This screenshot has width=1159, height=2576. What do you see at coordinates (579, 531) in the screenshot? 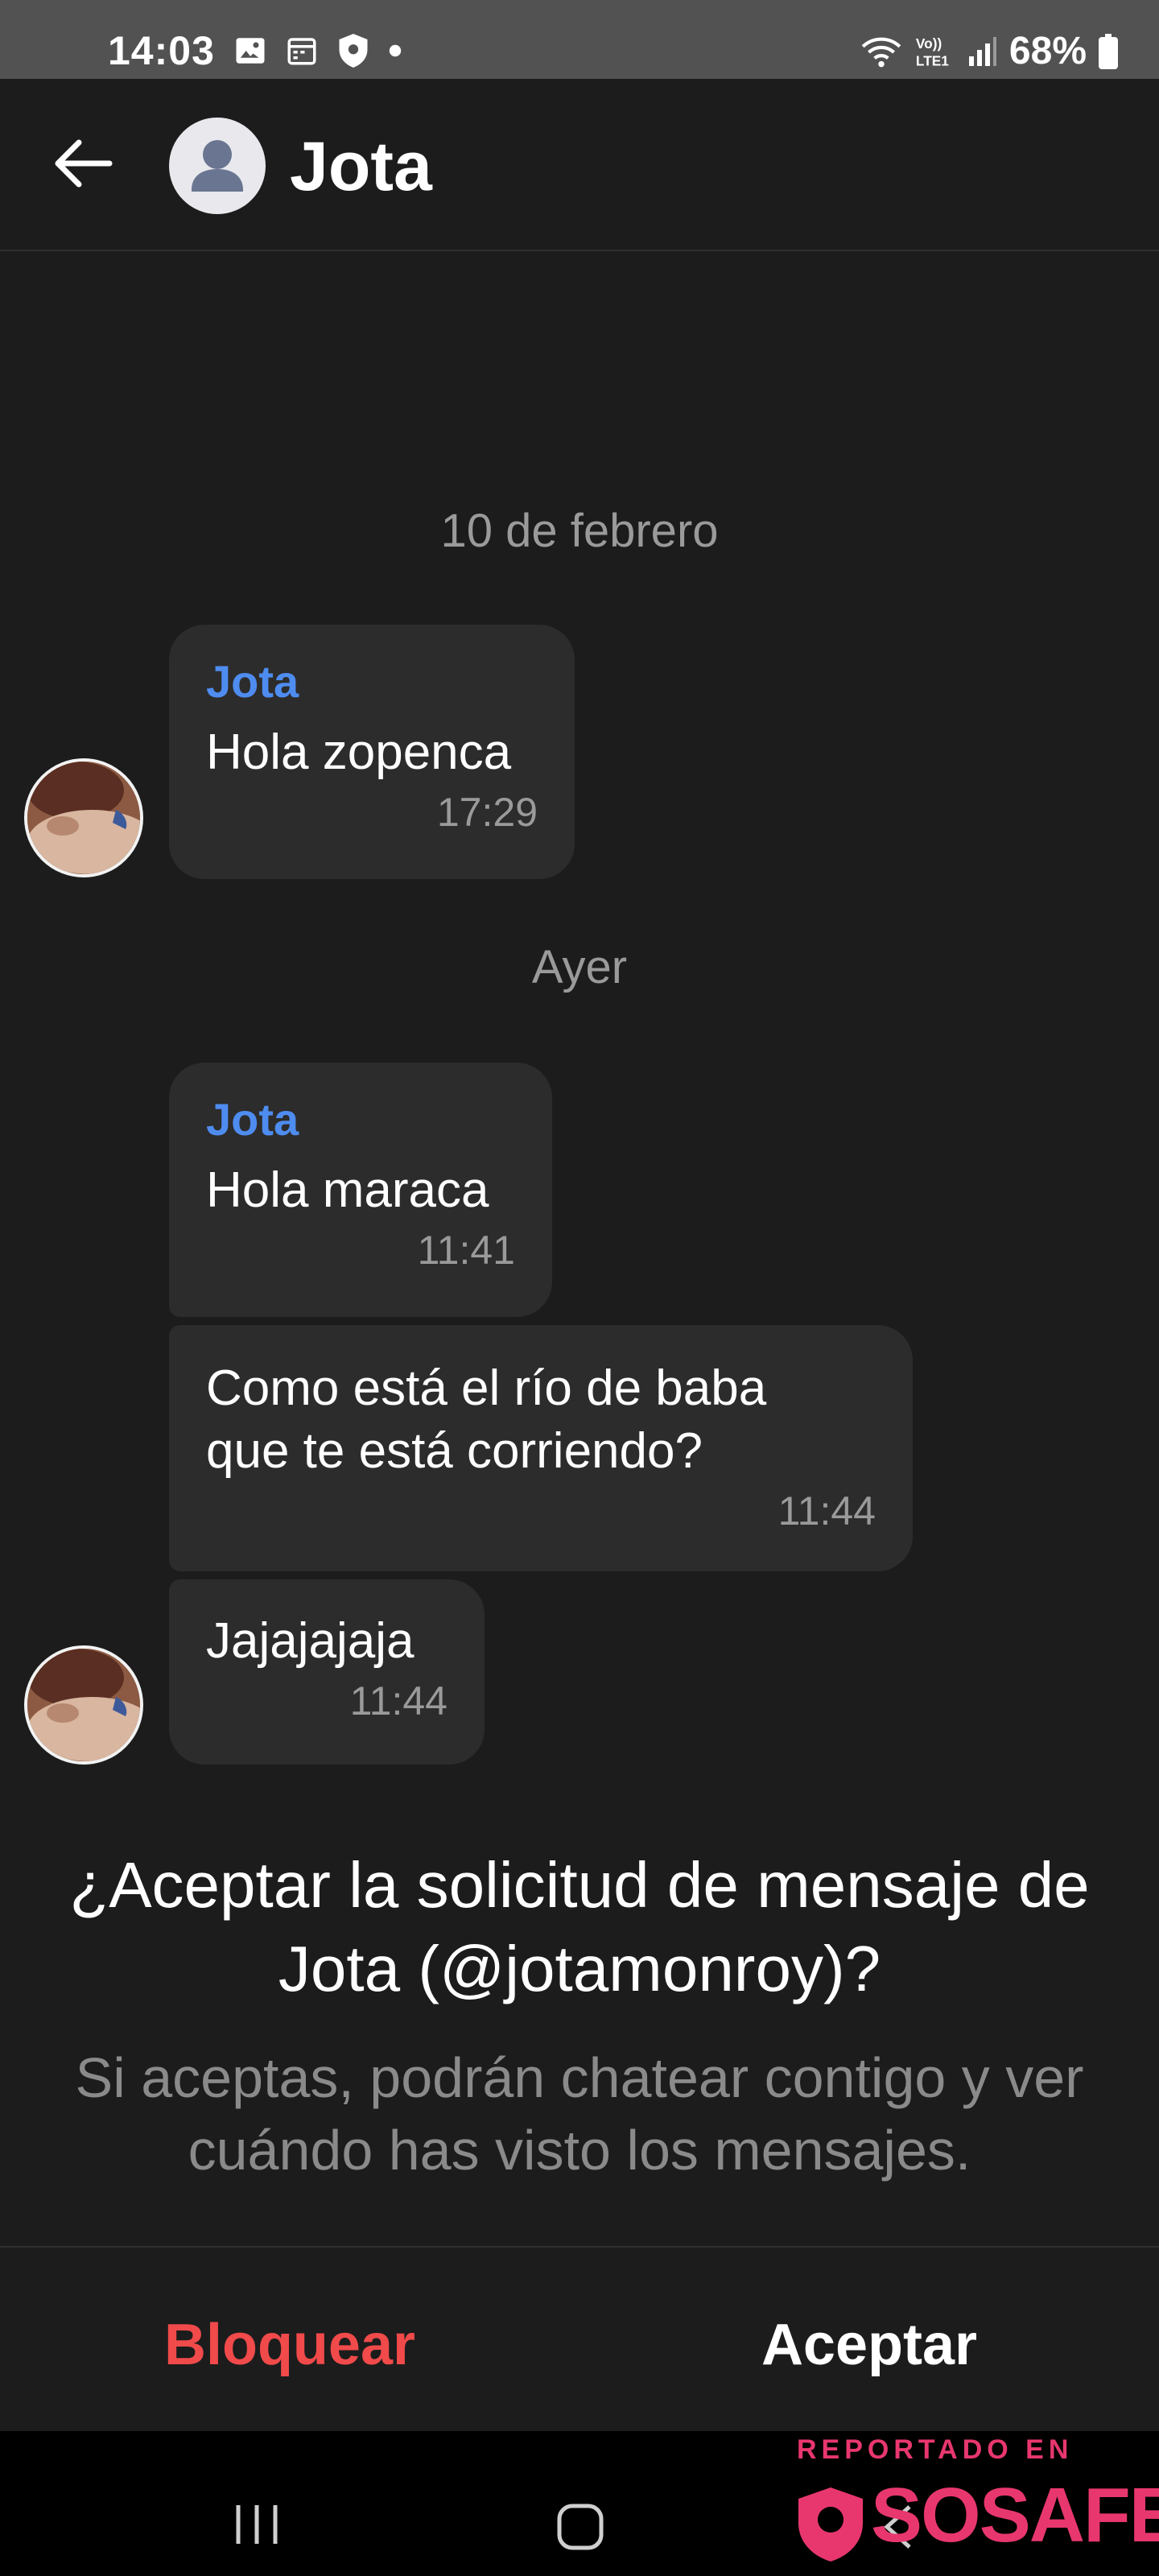
I see `date-separator: 10 de febrero` at bounding box center [579, 531].